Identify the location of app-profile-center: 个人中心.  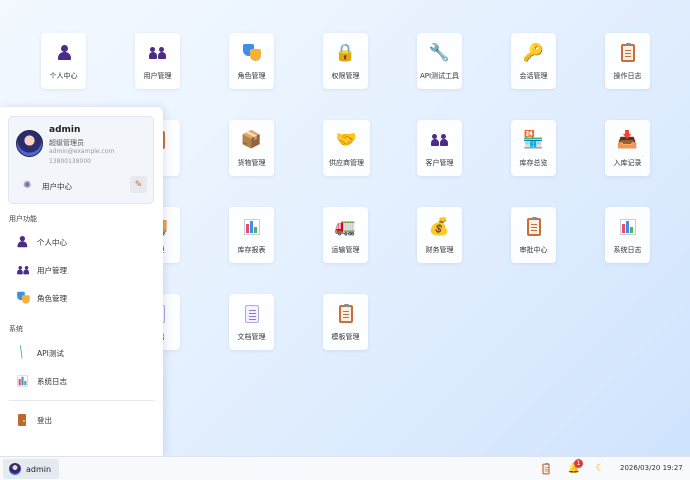
(63, 61).